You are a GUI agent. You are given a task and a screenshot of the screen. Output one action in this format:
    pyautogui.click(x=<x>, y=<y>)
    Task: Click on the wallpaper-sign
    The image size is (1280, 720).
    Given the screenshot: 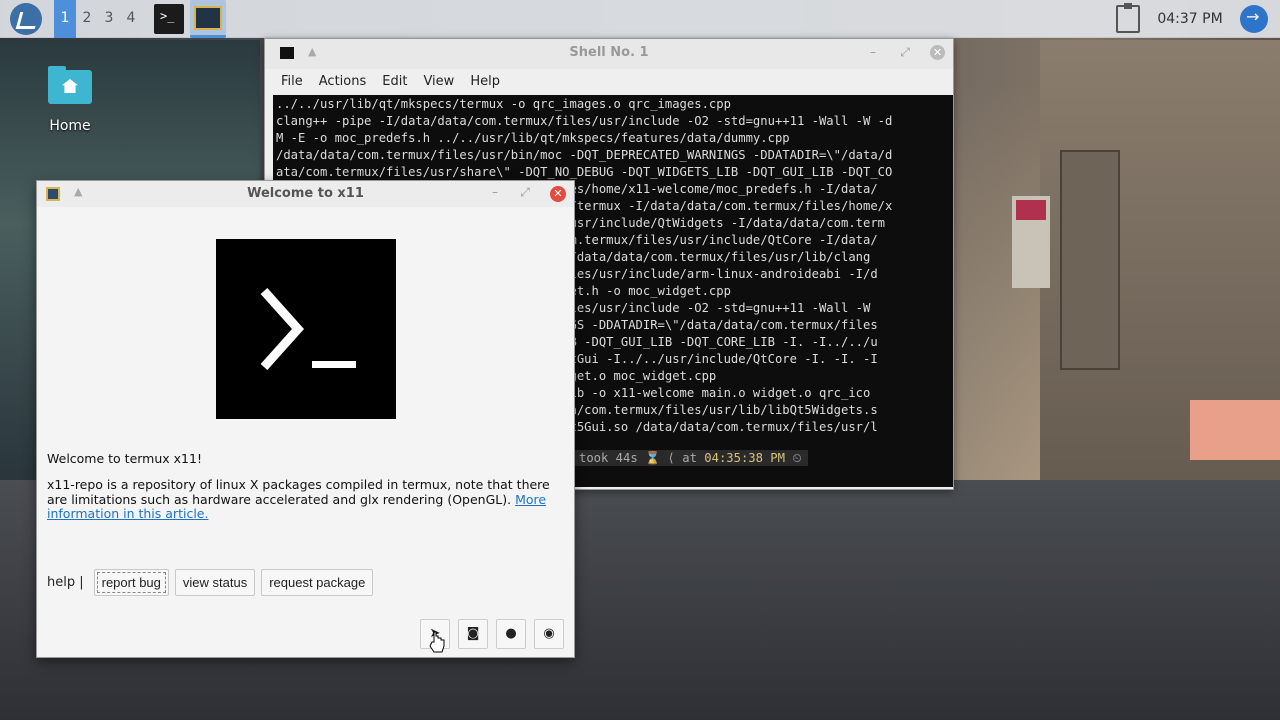 What is the action you would take?
    pyautogui.click(x=1090, y=260)
    